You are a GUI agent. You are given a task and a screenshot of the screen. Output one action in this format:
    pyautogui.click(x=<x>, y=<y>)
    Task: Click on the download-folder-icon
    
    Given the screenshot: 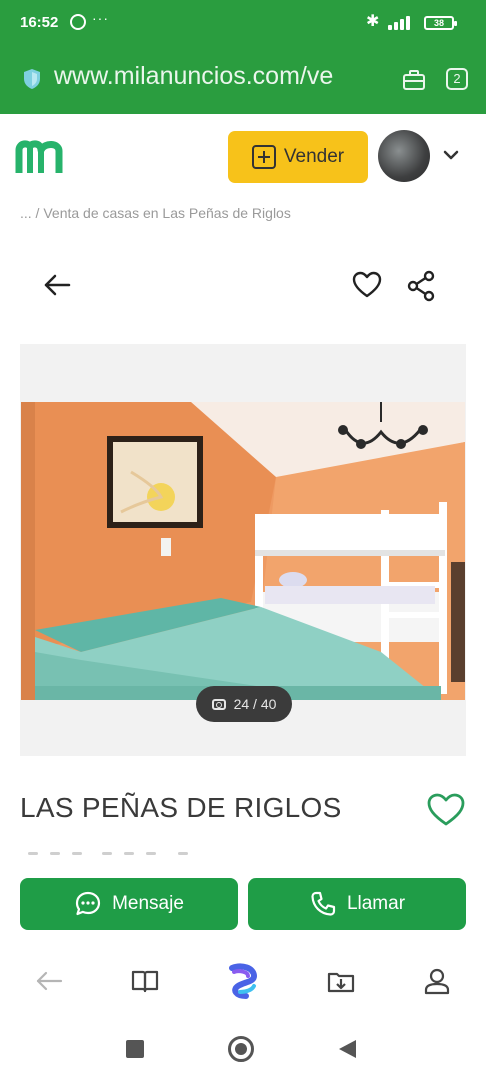 What is the action you would take?
    pyautogui.click(x=341, y=981)
    